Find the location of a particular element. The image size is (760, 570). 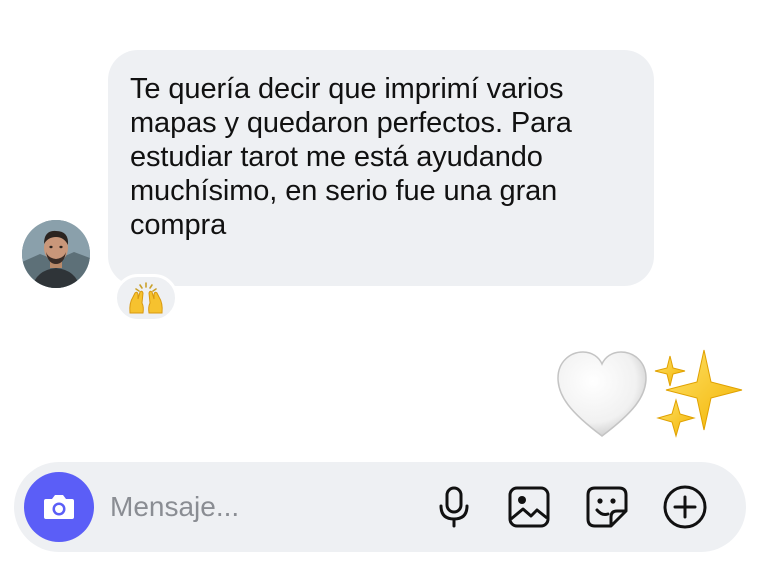

camera-icon is located at coordinates (59, 507).